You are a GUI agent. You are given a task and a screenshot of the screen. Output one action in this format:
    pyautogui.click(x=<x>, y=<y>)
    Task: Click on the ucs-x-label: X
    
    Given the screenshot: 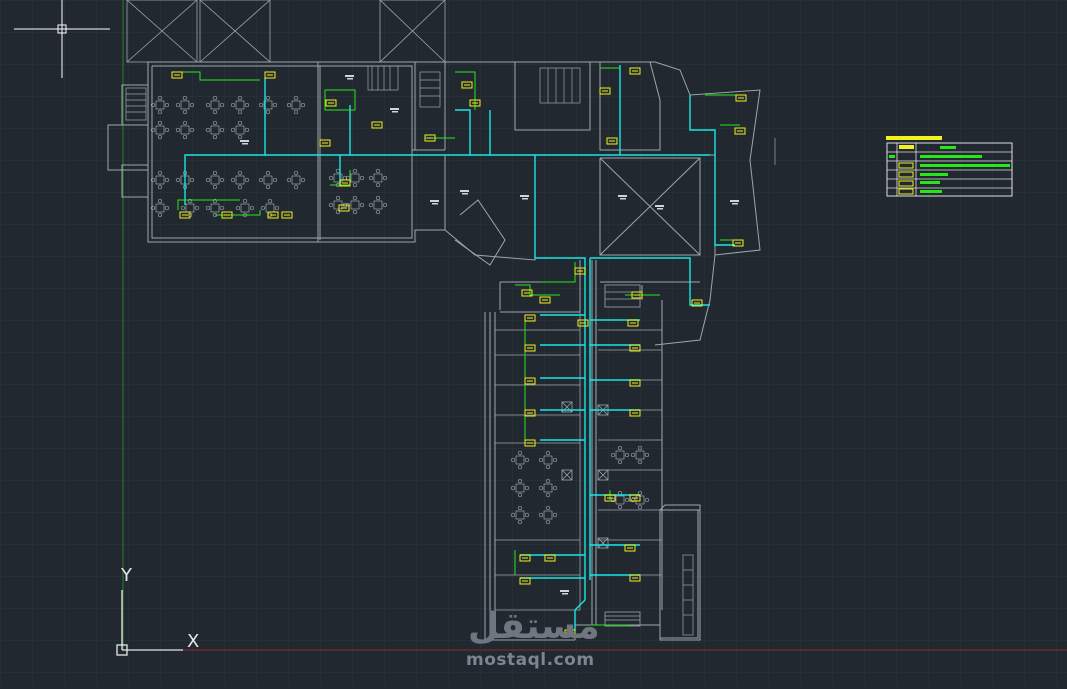 What is the action you would take?
    pyautogui.click(x=193, y=641)
    